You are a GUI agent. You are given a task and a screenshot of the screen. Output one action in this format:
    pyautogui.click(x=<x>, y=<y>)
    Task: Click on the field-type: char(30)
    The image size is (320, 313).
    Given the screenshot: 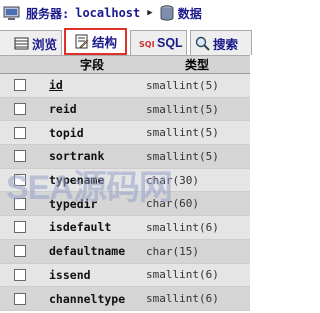 What is the action you would take?
    pyautogui.click(x=197, y=180)
    